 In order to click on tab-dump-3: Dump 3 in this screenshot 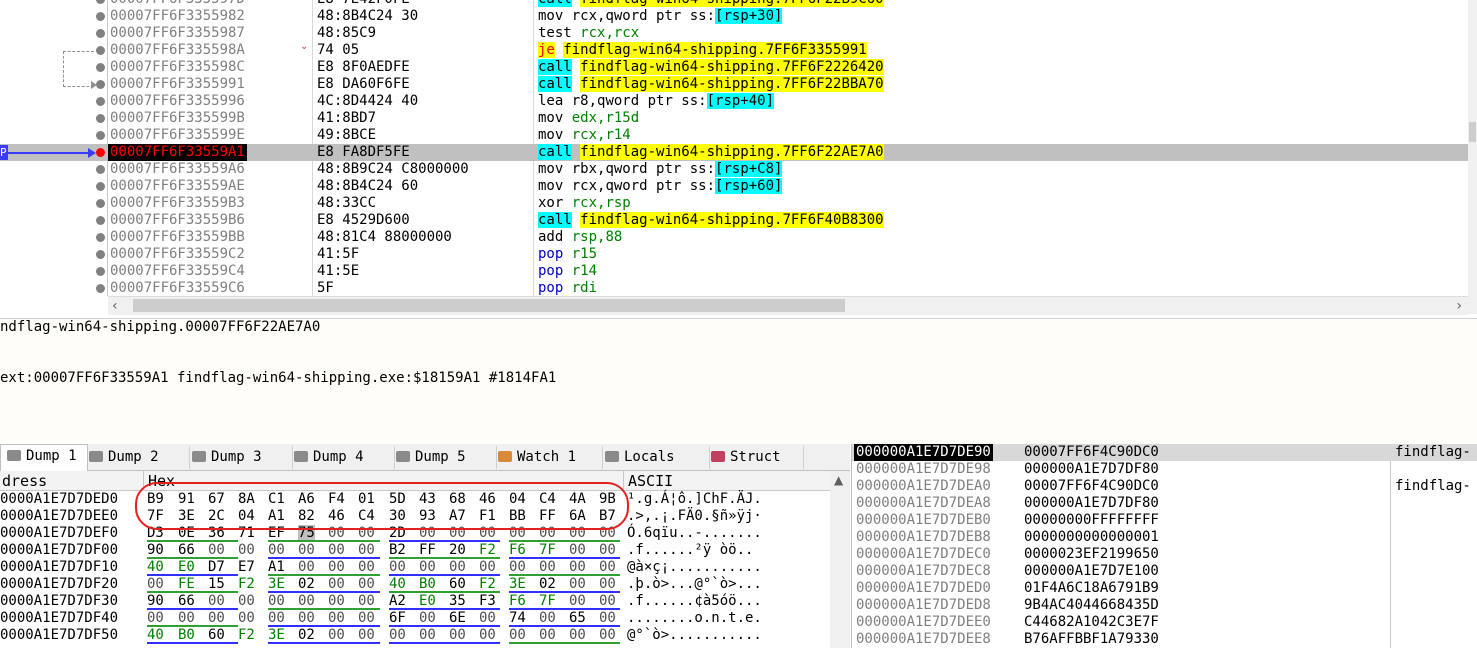, I will do `click(239, 457)`.